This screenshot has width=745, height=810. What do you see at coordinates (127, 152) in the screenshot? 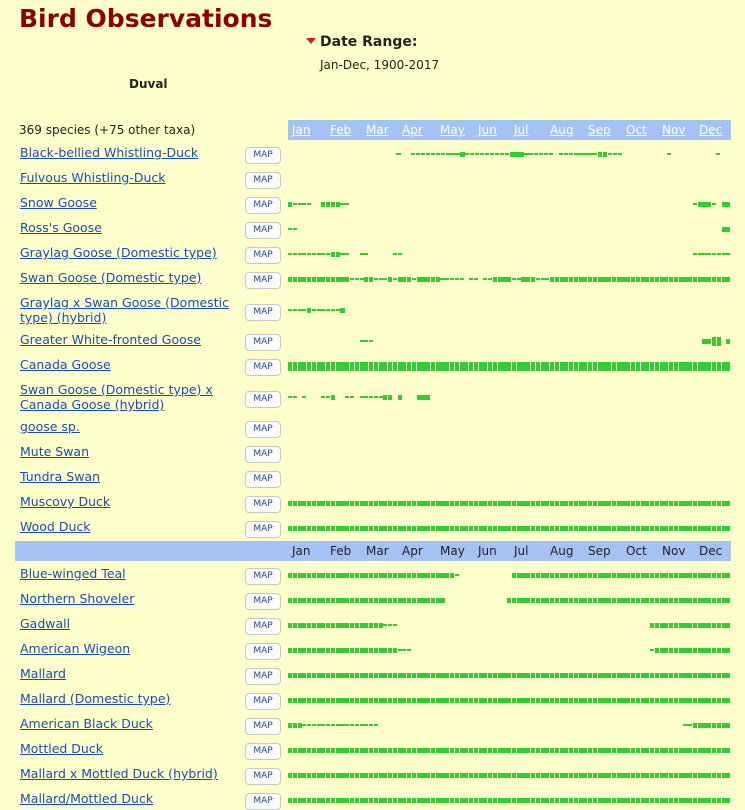
I see `species-link: Black-bellied Whistling-Duck` at bounding box center [127, 152].